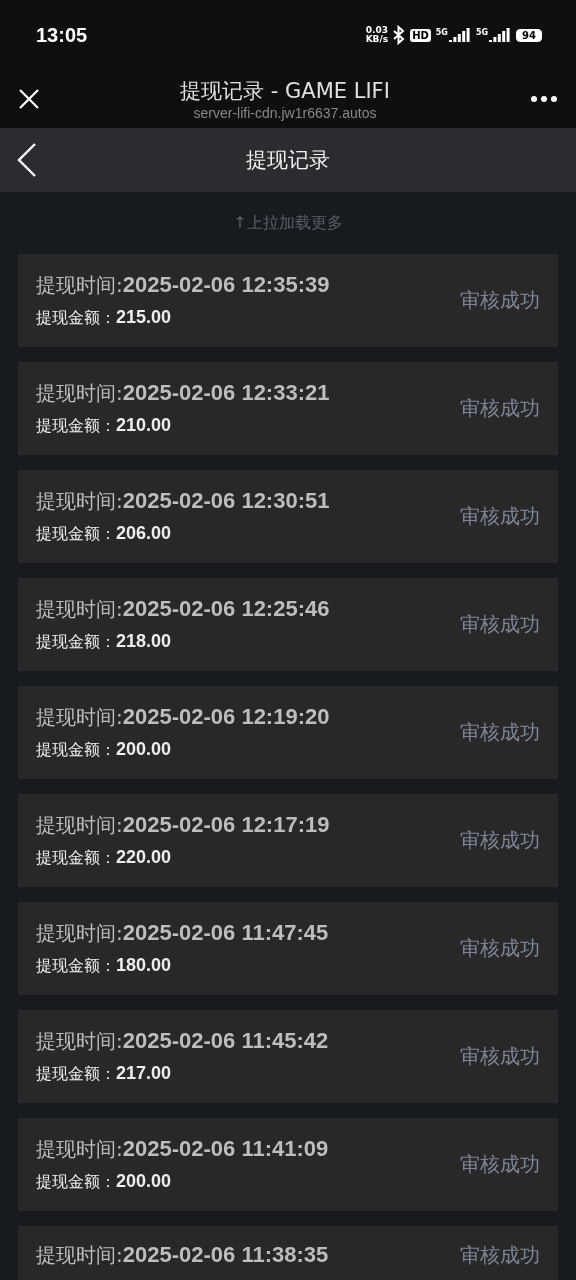 Image resolution: width=576 pixels, height=1280 pixels. I want to click on page-url: server-lifi-cdn.jw1r6637.autos, so click(285, 113).